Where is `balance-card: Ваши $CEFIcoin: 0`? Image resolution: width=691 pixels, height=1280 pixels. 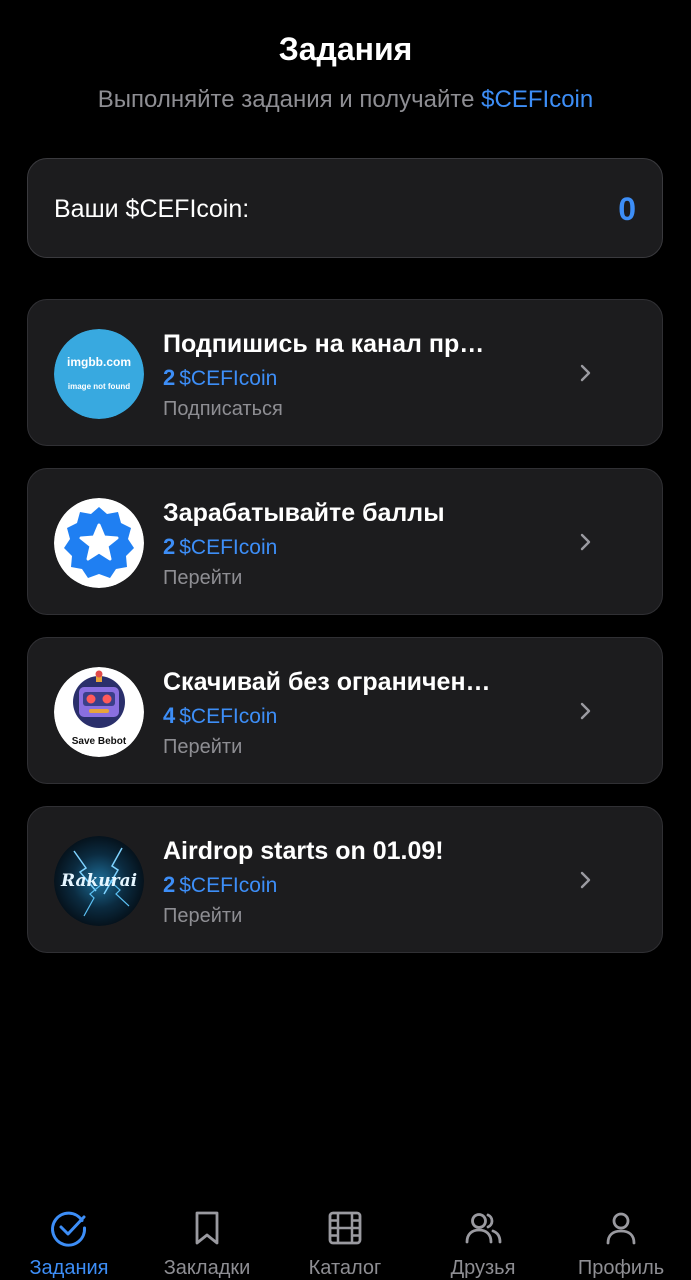 balance-card: Ваши $CEFIcoin: 0 is located at coordinates (345, 208).